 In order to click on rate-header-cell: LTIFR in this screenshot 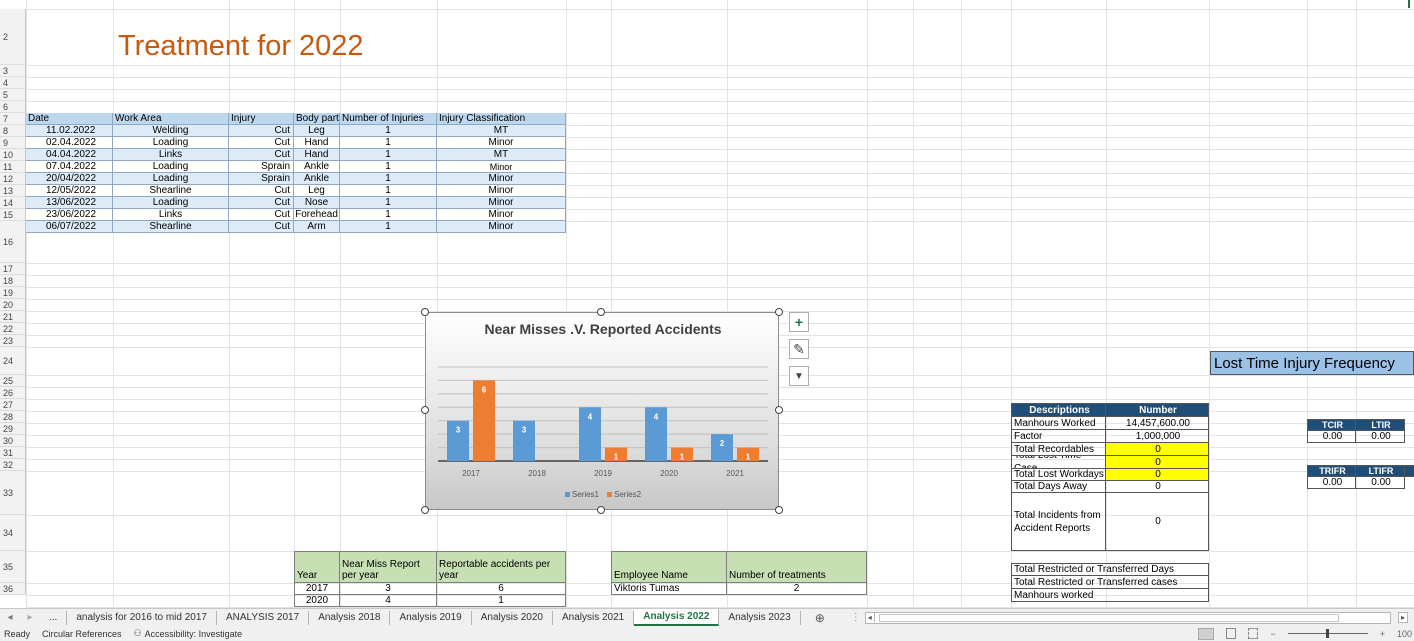, I will do `click(1380, 471)`.